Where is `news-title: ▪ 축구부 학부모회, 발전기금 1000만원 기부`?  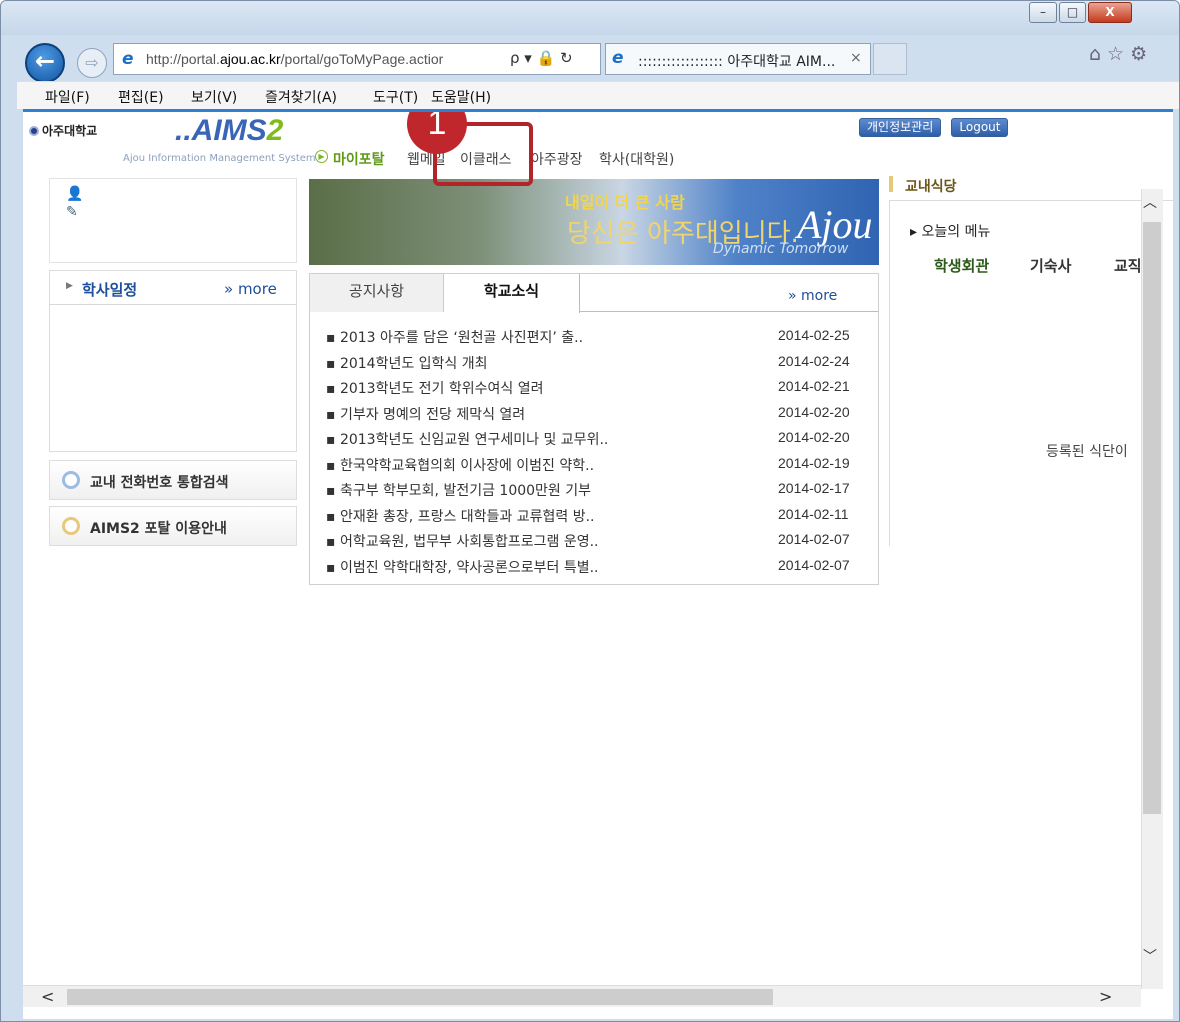
news-title: ▪ 축구부 학부모회, 발전기금 1000만원 기부 is located at coordinates (458, 490).